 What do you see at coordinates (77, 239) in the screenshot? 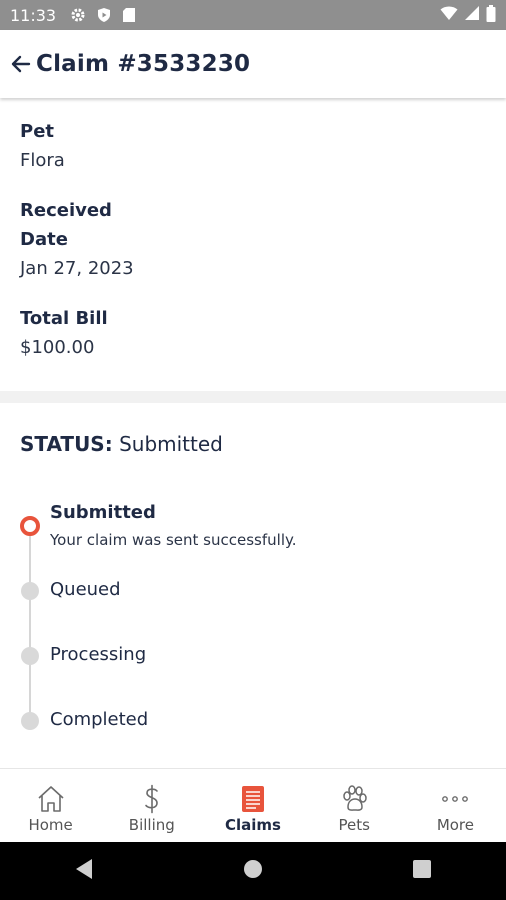
I see `received-date-field: Received Date Jan 27, 2023` at bounding box center [77, 239].